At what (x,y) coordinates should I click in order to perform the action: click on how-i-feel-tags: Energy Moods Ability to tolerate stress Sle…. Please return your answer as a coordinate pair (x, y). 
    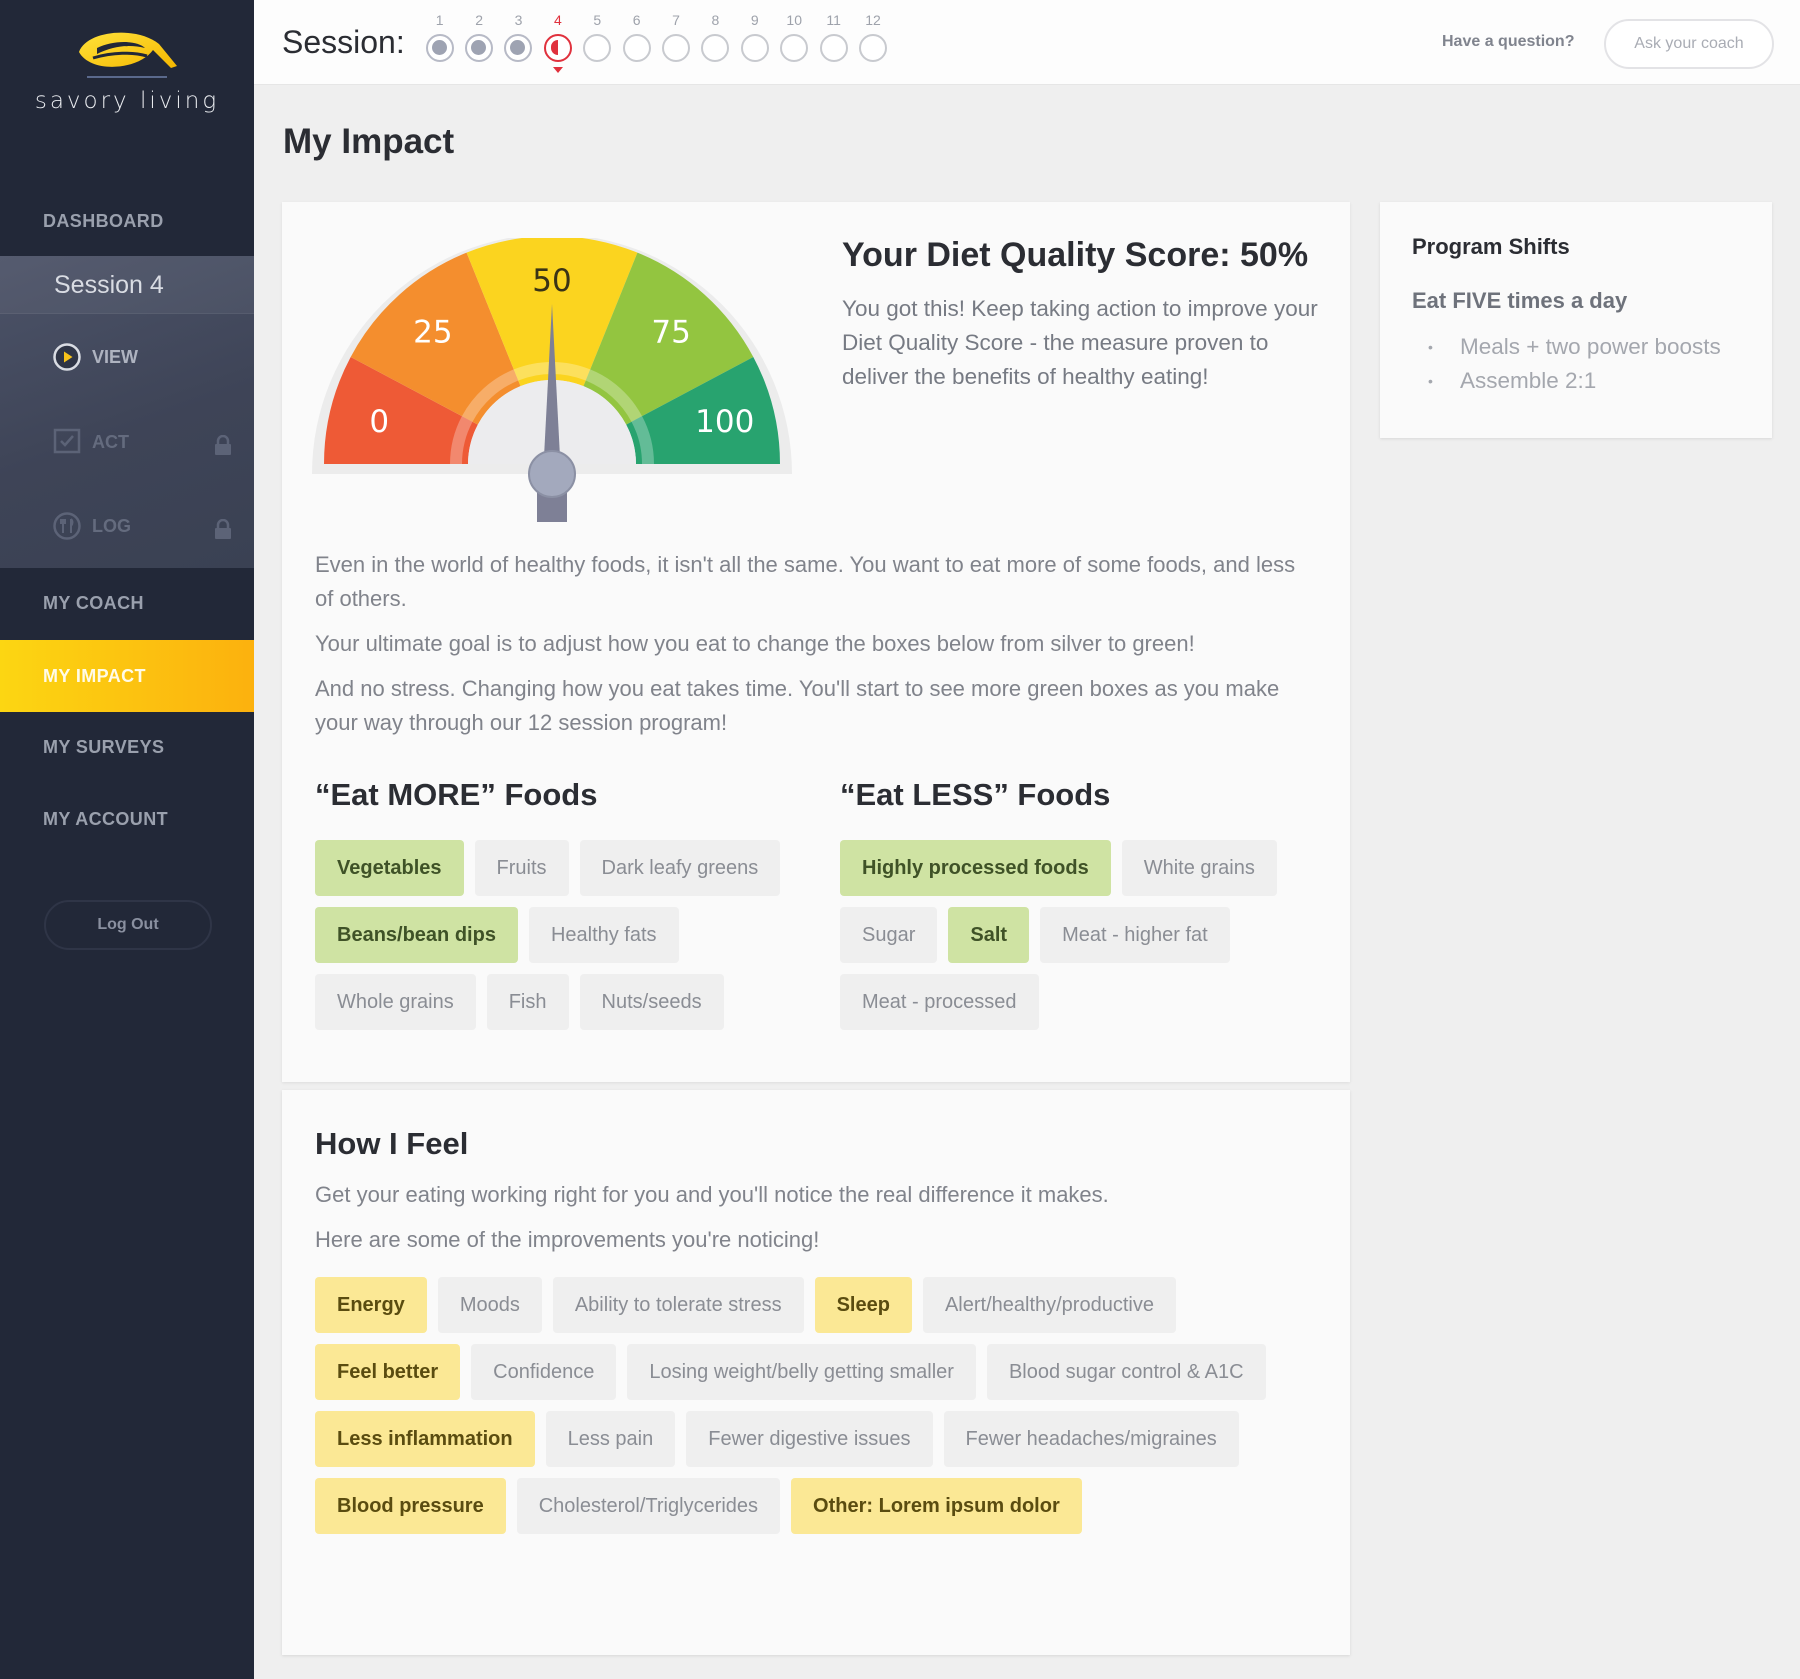
    Looking at the image, I should click on (820, 1405).